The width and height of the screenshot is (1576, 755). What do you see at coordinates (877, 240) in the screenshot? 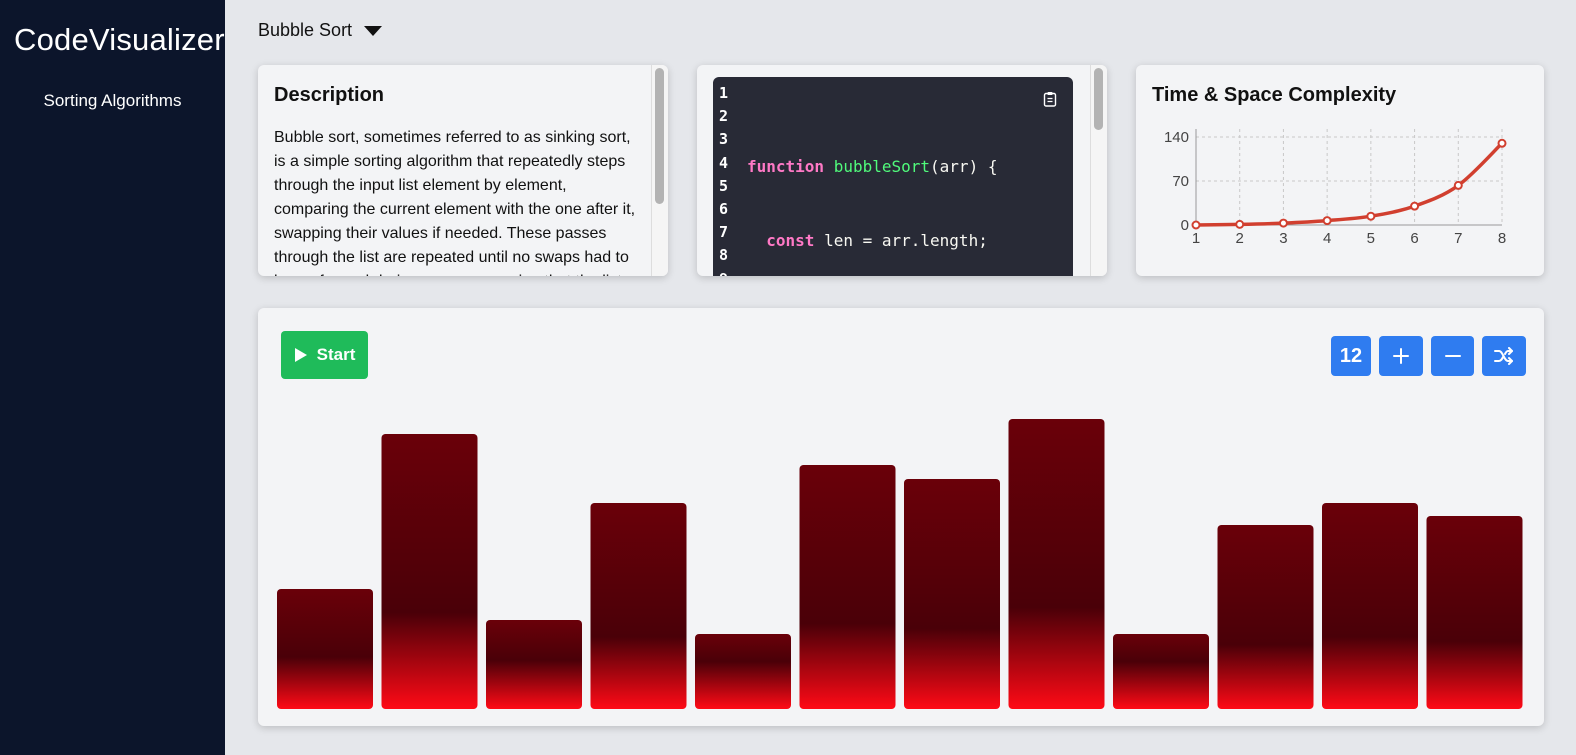
I see `code-line: const len = arr.length;` at bounding box center [877, 240].